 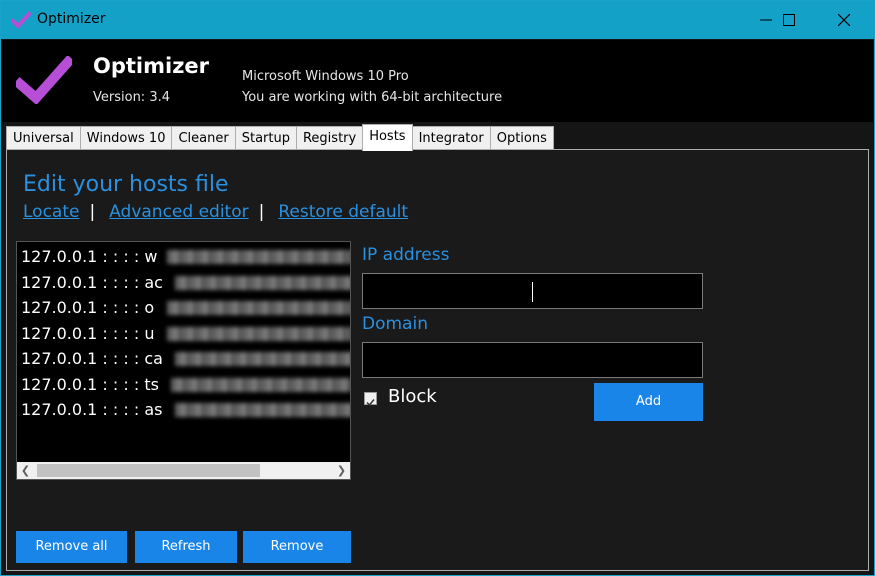 What do you see at coordinates (387, 137) in the screenshot?
I see `tab-hosts: Hosts` at bounding box center [387, 137].